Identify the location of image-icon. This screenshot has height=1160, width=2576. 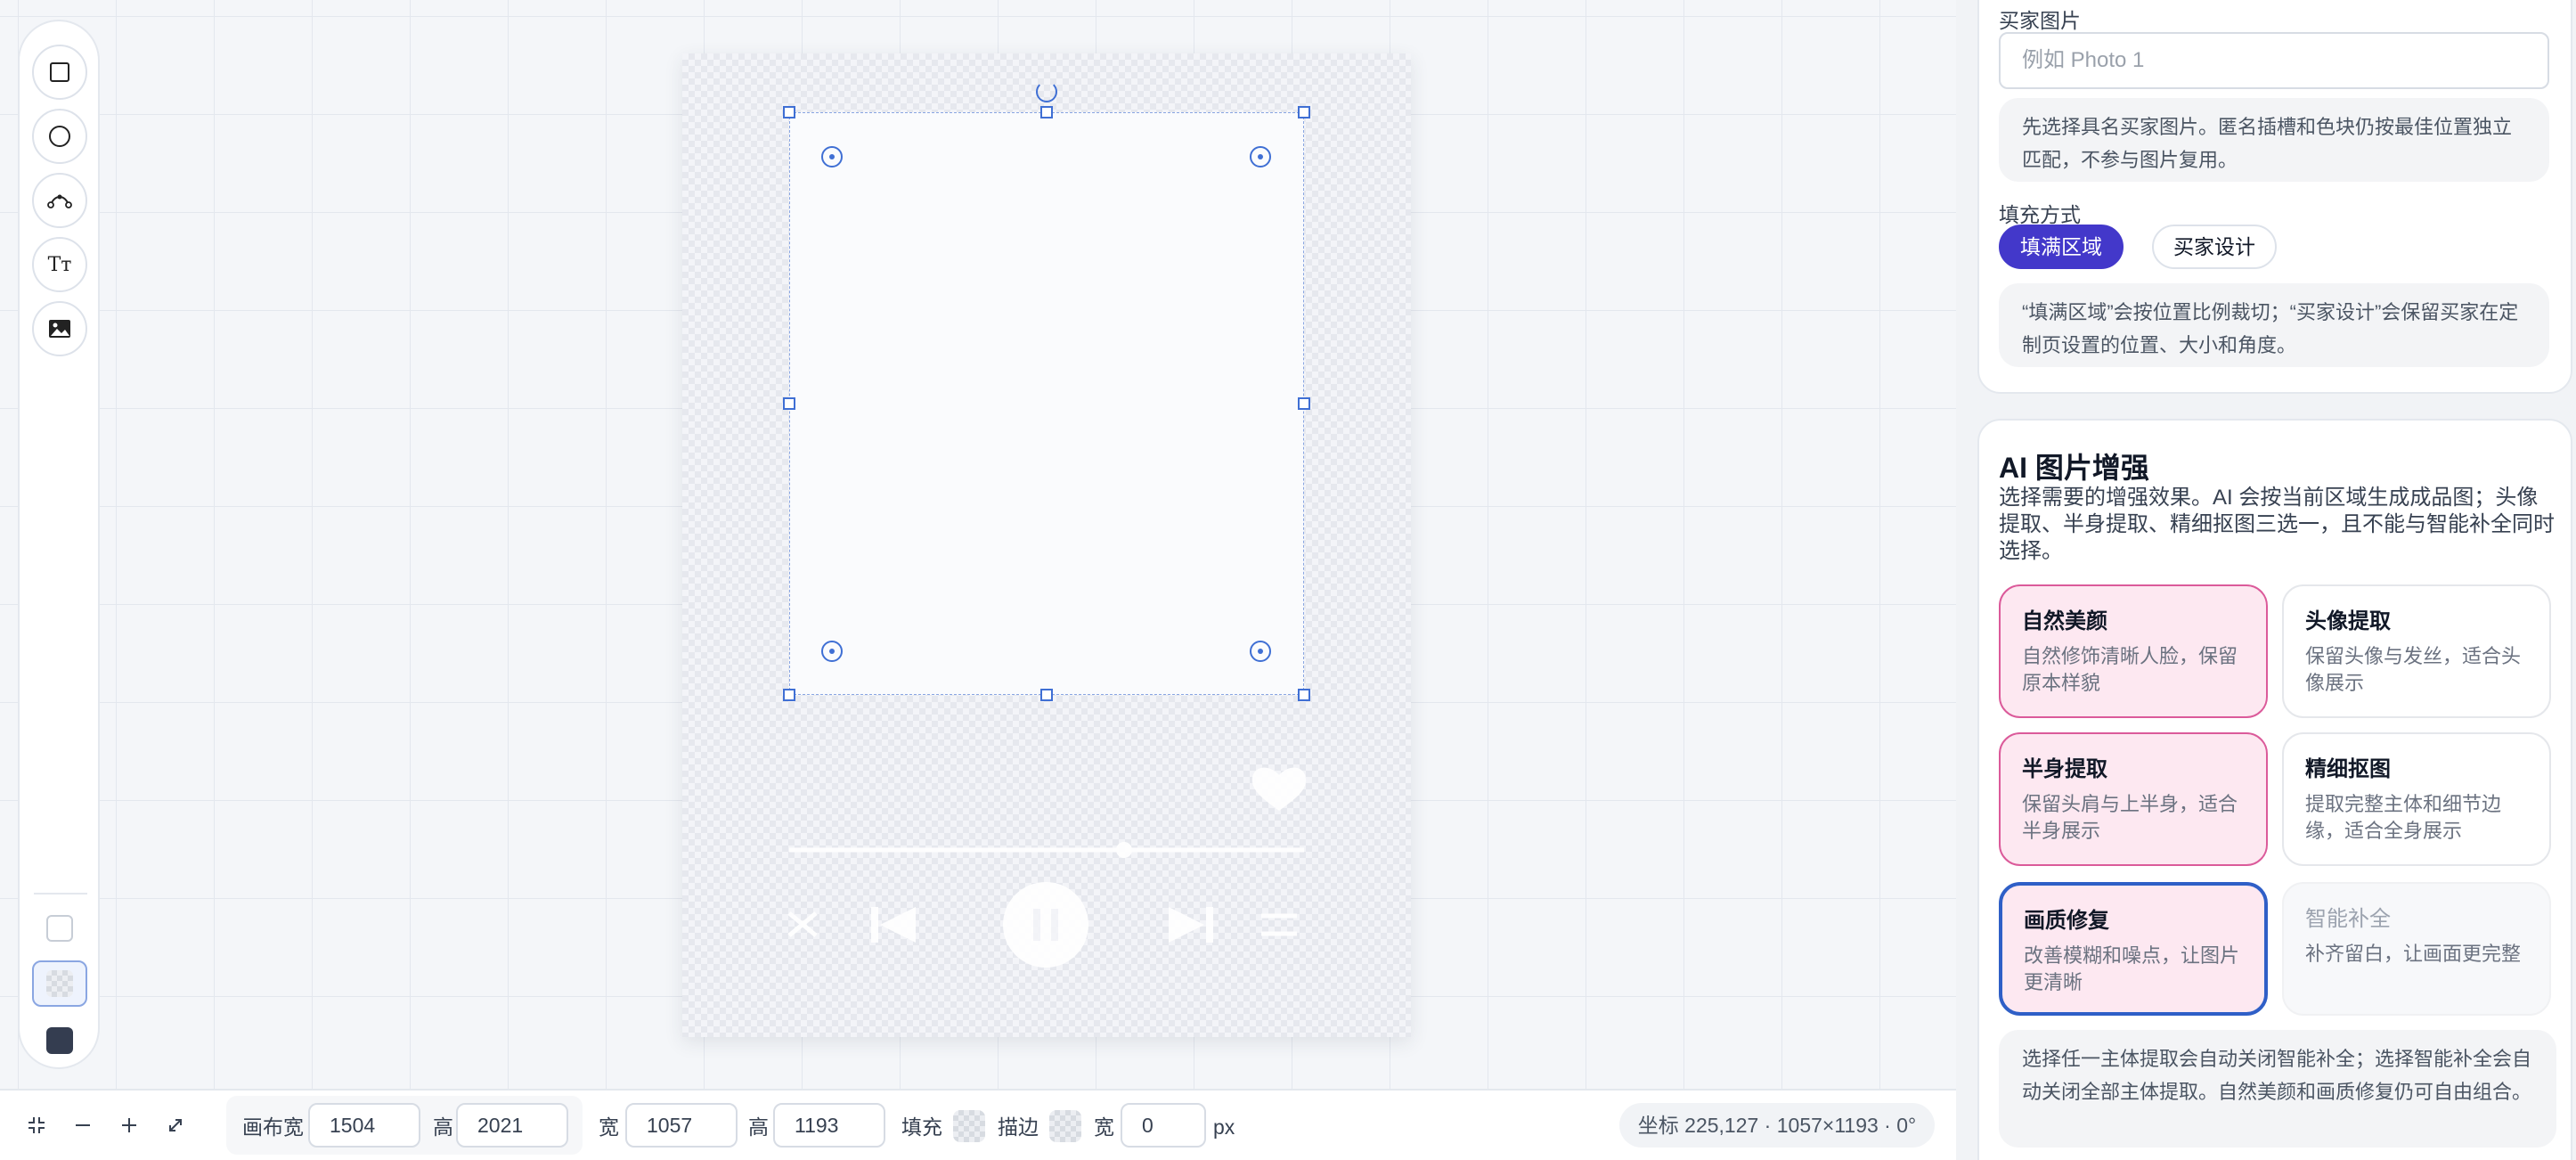
(60, 329).